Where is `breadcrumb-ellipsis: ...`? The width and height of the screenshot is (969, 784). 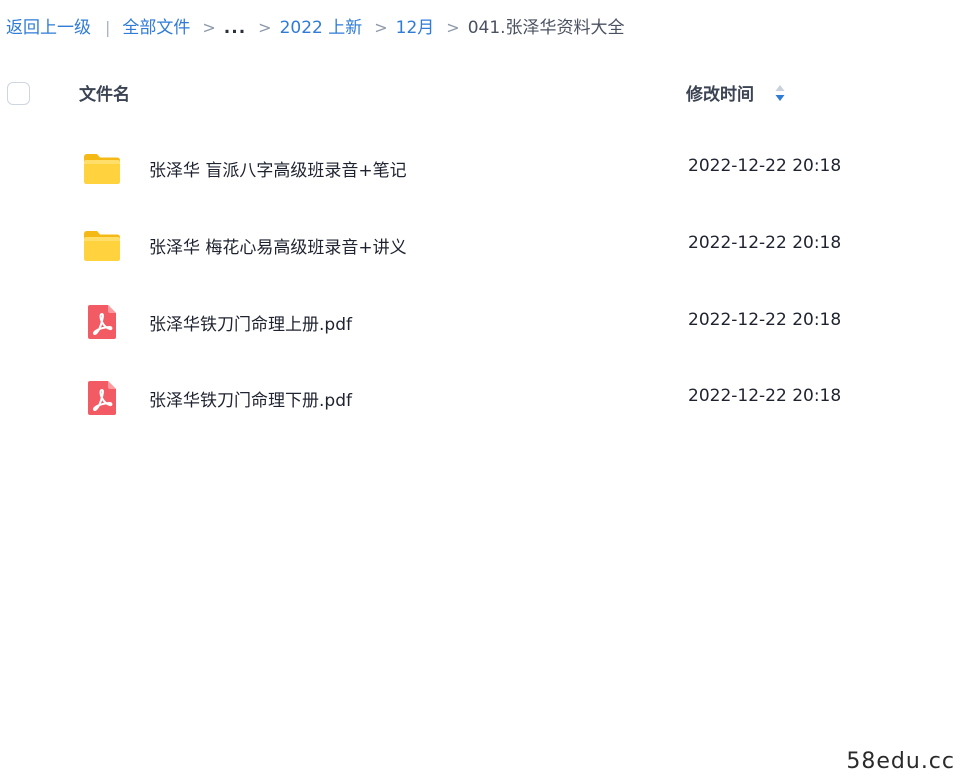 breadcrumb-ellipsis: ... is located at coordinates (235, 28).